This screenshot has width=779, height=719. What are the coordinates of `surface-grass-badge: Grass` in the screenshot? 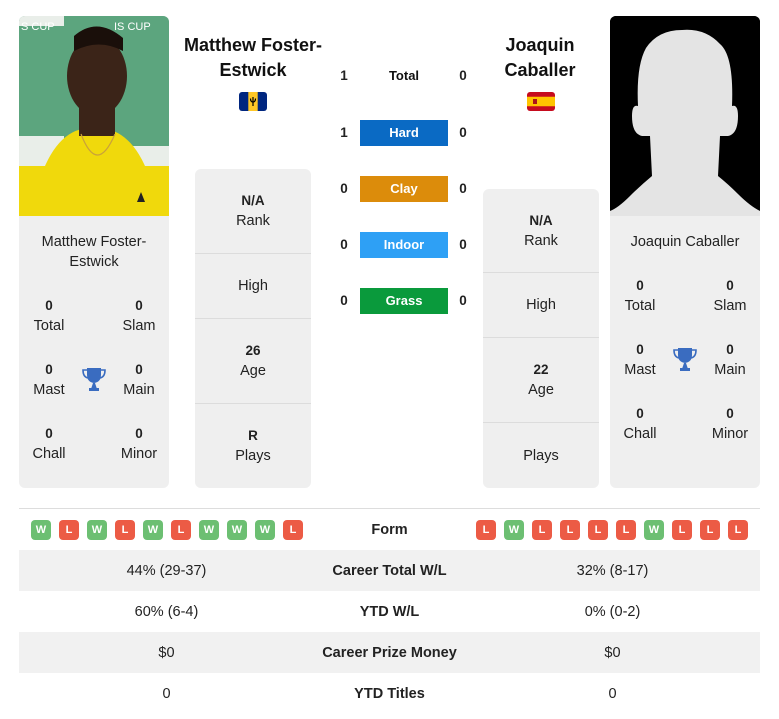 It's located at (404, 301).